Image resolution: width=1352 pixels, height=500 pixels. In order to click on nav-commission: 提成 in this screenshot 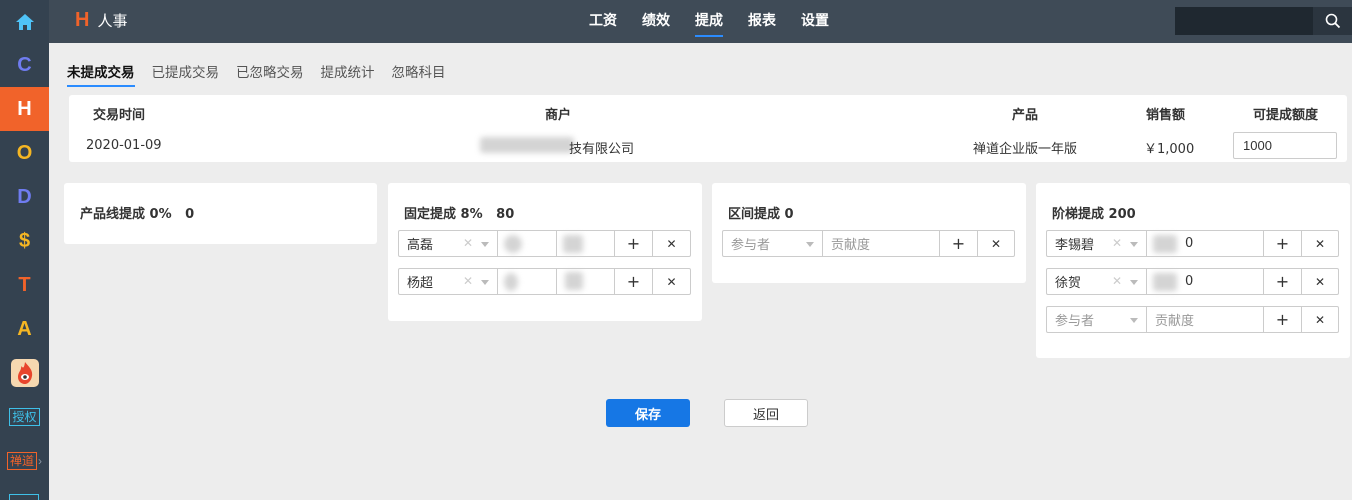, I will do `click(709, 21)`.